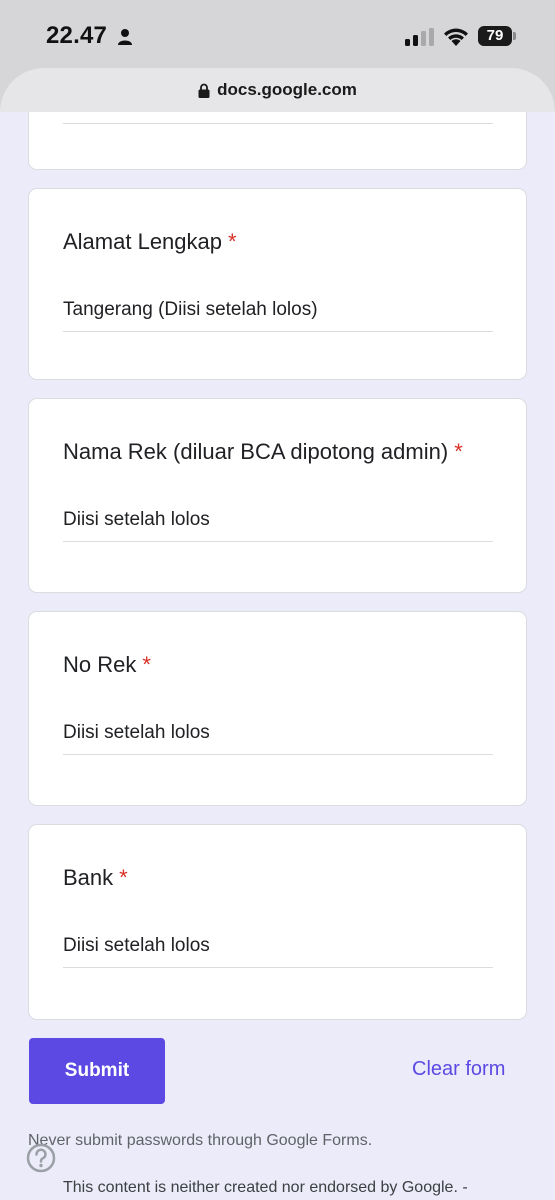 This screenshot has width=555, height=1200. I want to click on person-icon, so click(125, 37).